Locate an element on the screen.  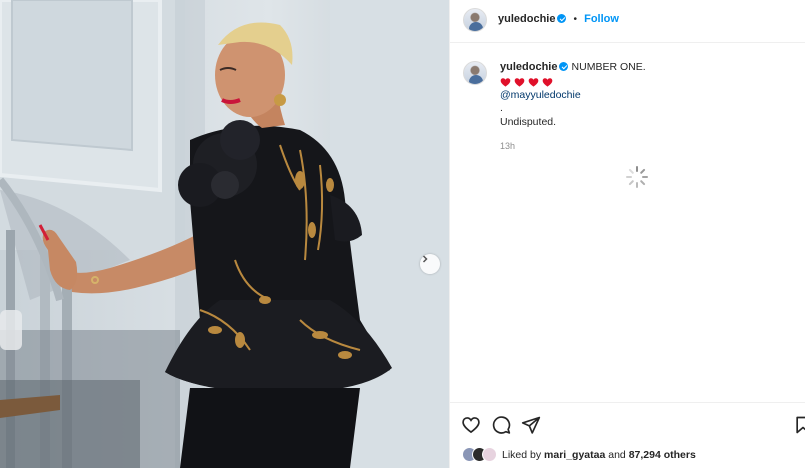
post-timestamp: 13h is located at coordinates (507, 146).